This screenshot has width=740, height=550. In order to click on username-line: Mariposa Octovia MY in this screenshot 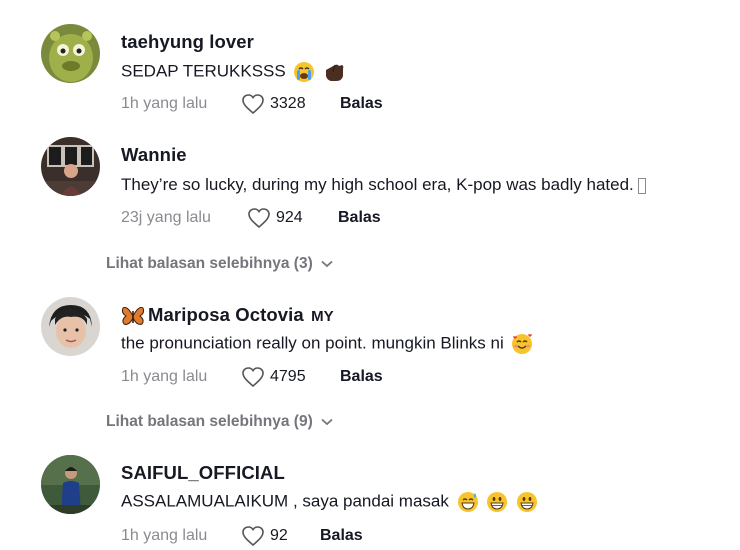, I will do `click(227, 315)`.